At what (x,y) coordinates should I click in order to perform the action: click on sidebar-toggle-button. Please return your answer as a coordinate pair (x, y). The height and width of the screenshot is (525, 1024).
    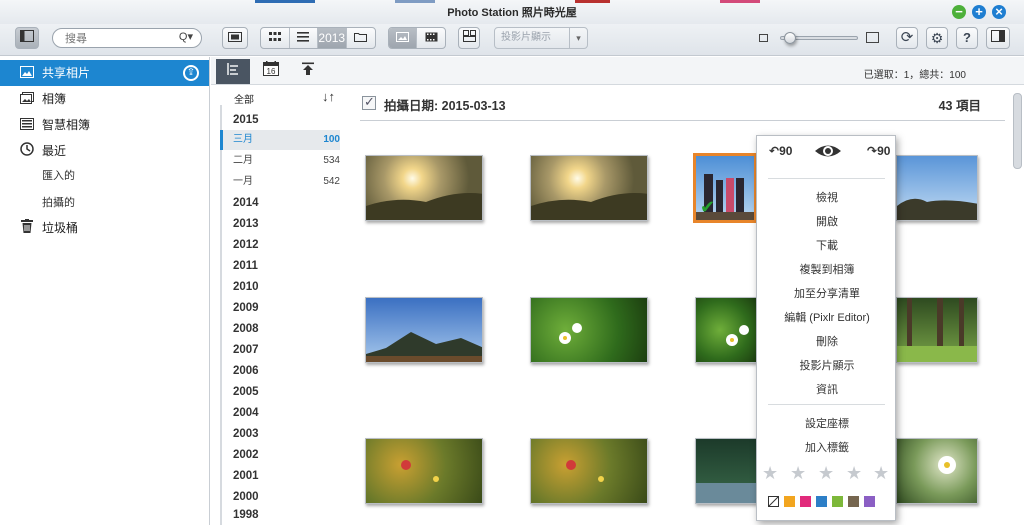
    Looking at the image, I should click on (27, 38).